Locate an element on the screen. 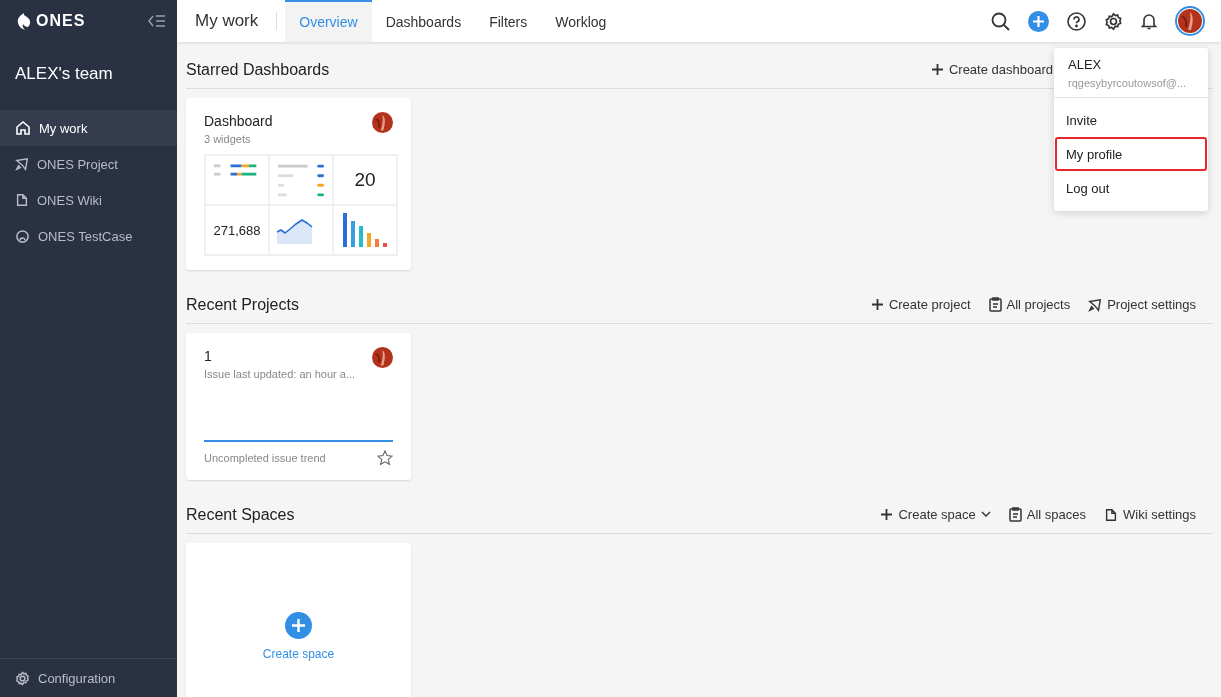 This screenshot has width=1221, height=697. action-button: Create space is located at coordinates (935, 514).